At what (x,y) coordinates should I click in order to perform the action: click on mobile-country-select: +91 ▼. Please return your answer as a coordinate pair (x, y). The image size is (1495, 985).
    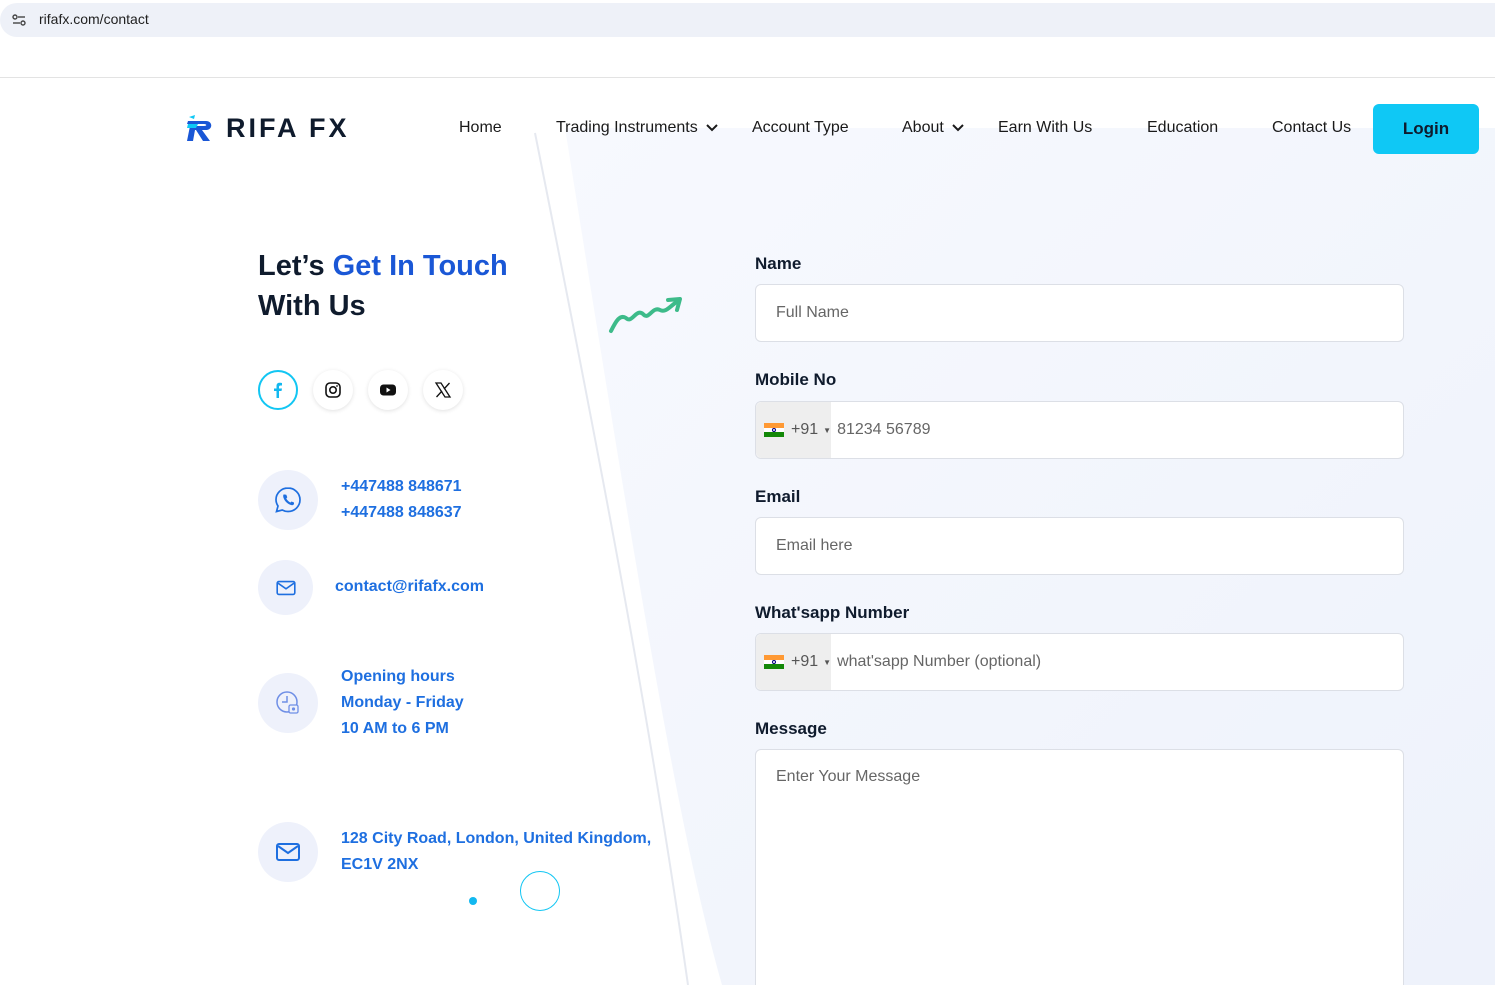
    Looking at the image, I should click on (794, 430).